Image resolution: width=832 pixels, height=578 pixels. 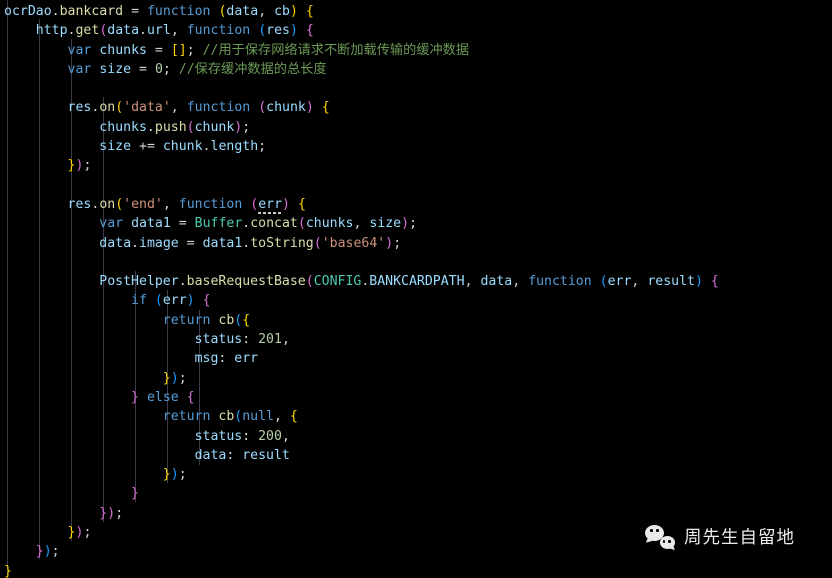 What do you see at coordinates (171, 301) in the screenshot?
I see `code-line: if (err) {` at bounding box center [171, 301].